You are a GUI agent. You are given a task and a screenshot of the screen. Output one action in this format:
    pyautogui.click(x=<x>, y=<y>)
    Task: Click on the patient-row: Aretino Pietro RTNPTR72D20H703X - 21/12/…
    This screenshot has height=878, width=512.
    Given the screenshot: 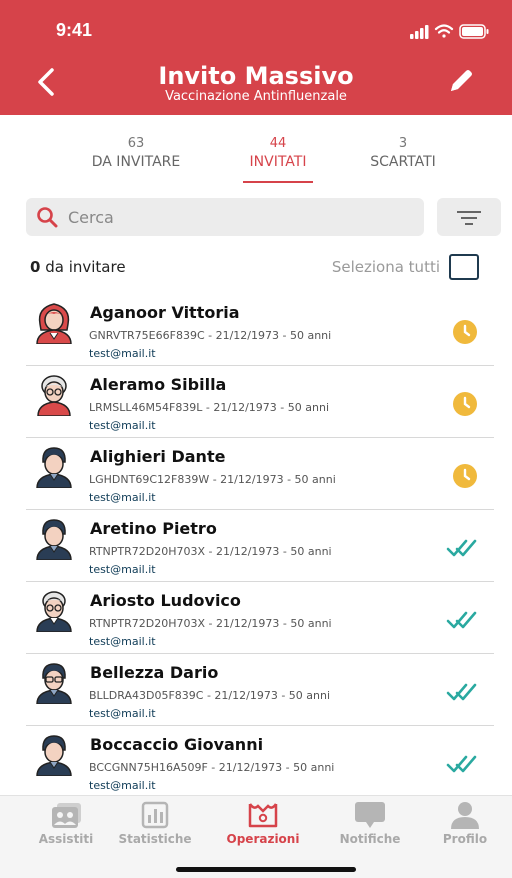 What is the action you would take?
    pyautogui.click(x=256, y=546)
    